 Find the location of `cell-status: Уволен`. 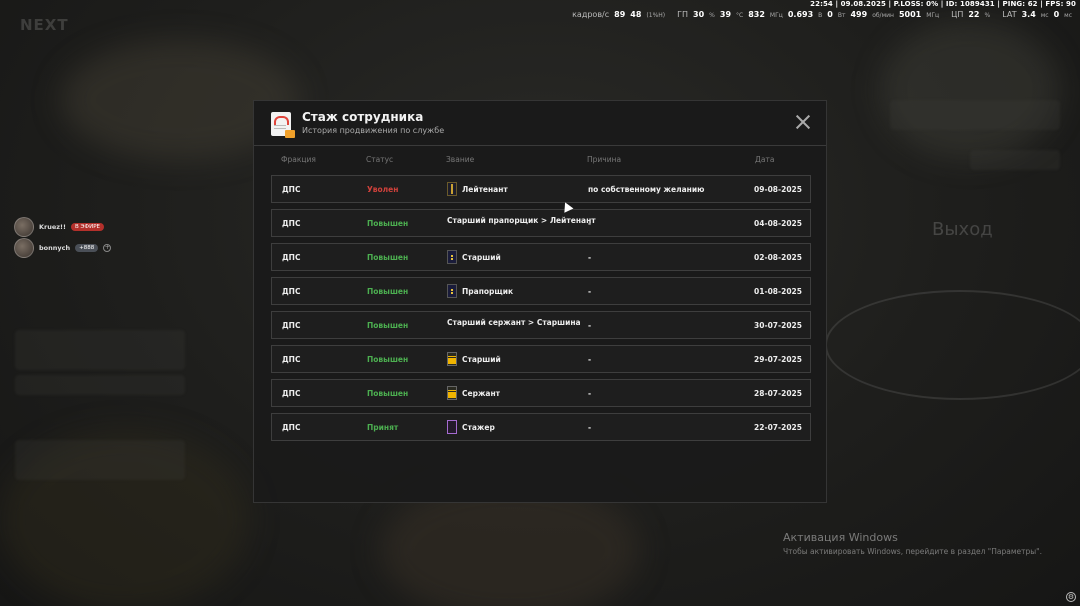

cell-status: Уволен is located at coordinates (383, 189).